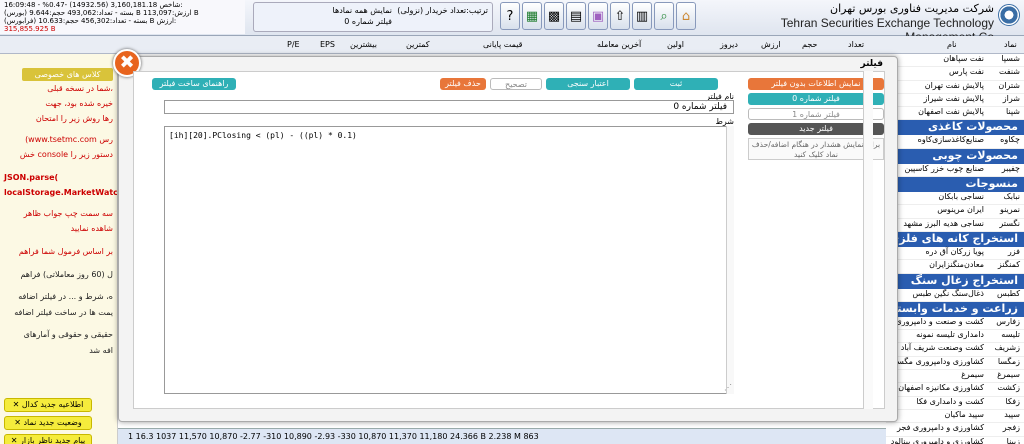 The width and height of the screenshot is (1024, 444). What do you see at coordinates (31, 177) in the screenshot?
I see `notice-code: JSON.parse(` at bounding box center [31, 177].